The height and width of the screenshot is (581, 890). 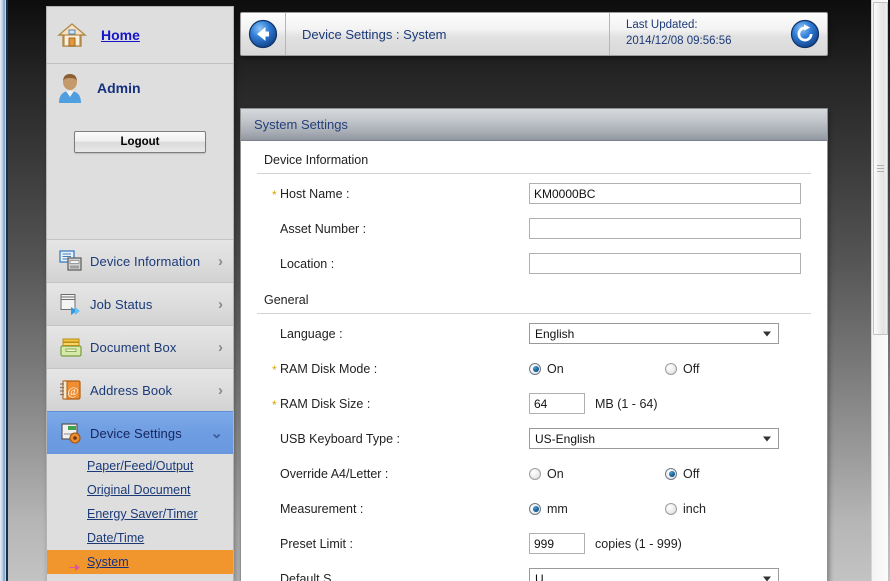 What do you see at coordinates (393, 369) in the screenshot?
I see `field-label: * RAM Disk Mode :` at bounding box center [393, 369].